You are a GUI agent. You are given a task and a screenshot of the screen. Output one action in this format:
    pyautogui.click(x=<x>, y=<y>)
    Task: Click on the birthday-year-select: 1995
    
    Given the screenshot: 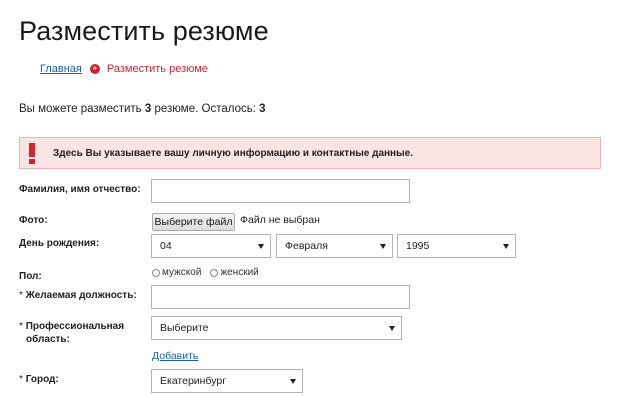 What is the action you would take?
    pyautogui.click(x=456, y=246)
    